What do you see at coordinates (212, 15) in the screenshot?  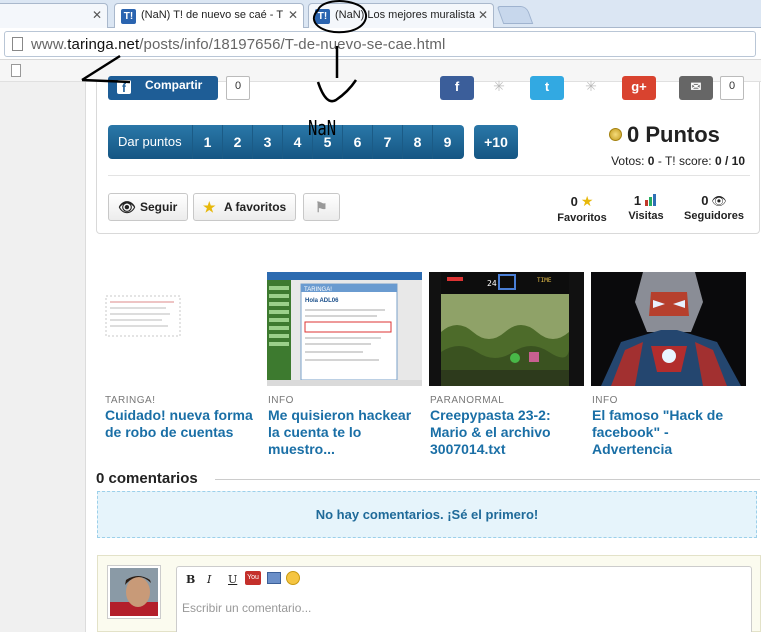 I see `tab-title: (NaN) T! de nuevo se caé - T` at bounding box center [212, 15].